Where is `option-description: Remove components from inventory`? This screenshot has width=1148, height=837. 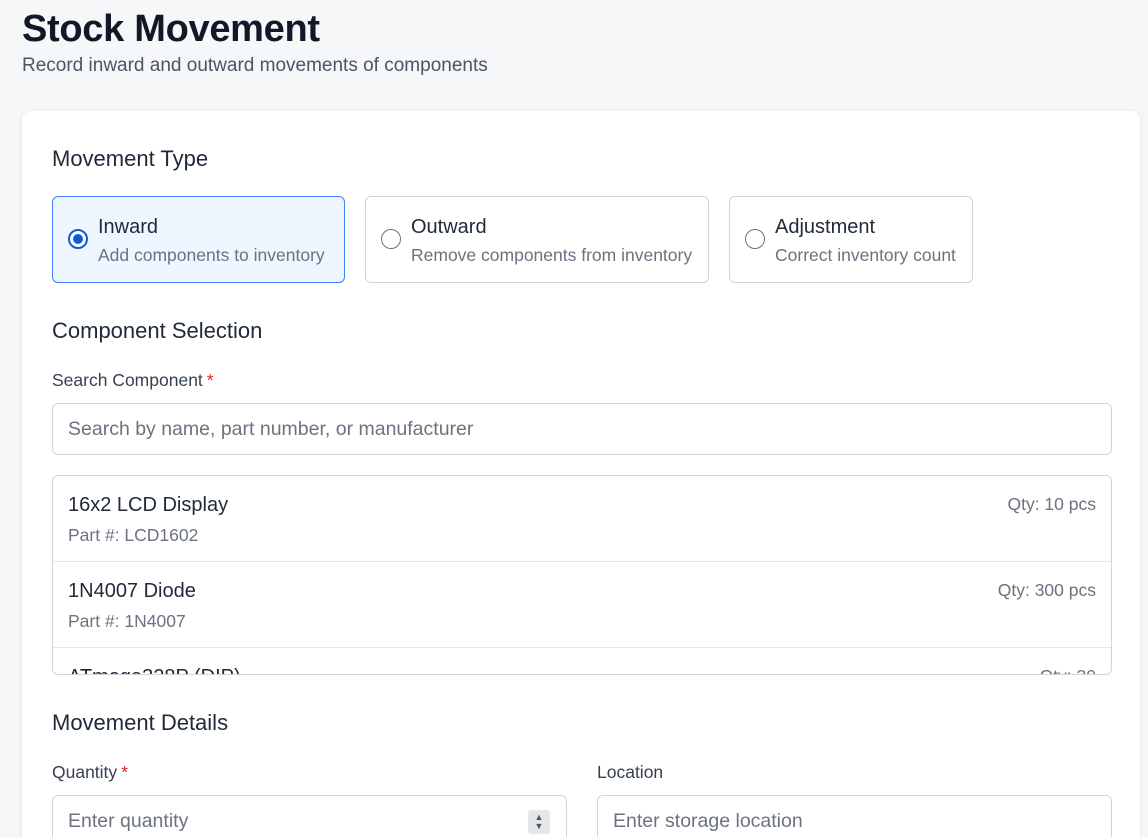 option-description: Remove components from inventory is located at coordinates (552, 255).